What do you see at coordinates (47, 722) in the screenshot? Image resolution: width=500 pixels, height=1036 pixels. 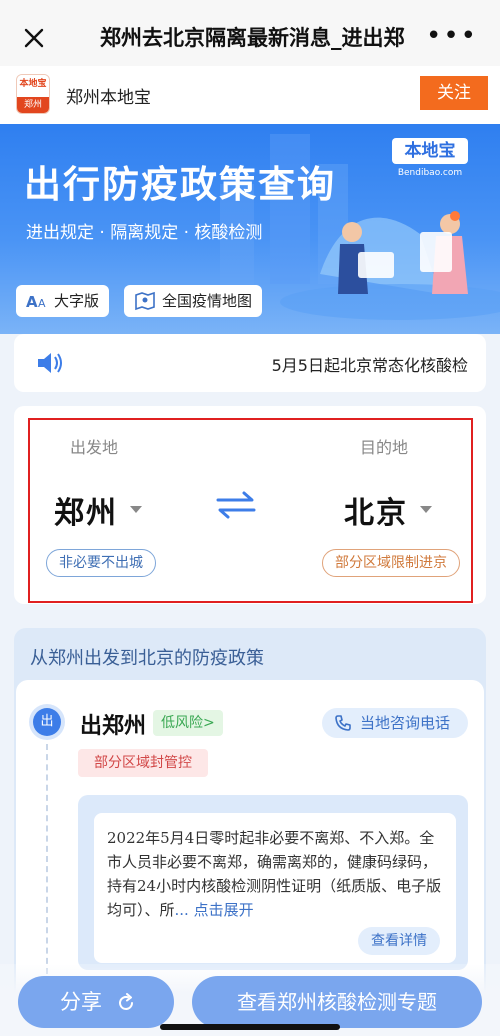 I see `out-badge: 出` at bounding box center [47, 722].